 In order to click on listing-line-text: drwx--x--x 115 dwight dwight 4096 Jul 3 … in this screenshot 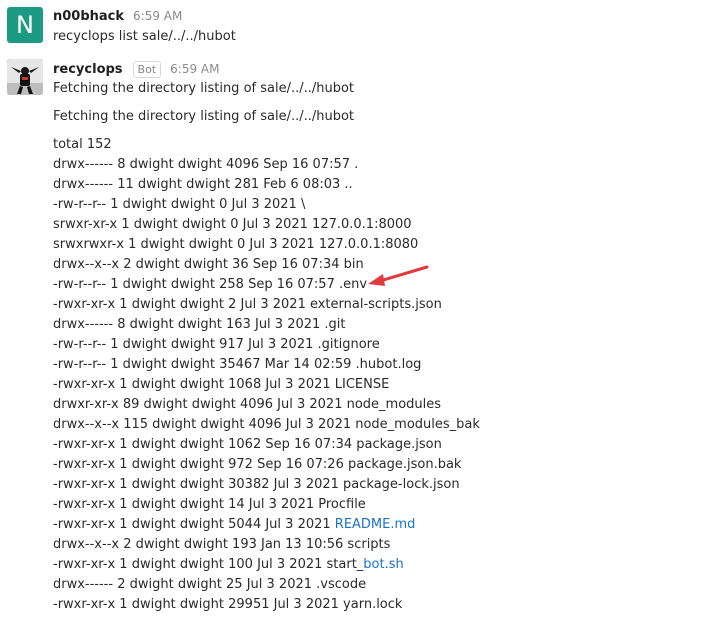, I will do `click(266, 424)`.